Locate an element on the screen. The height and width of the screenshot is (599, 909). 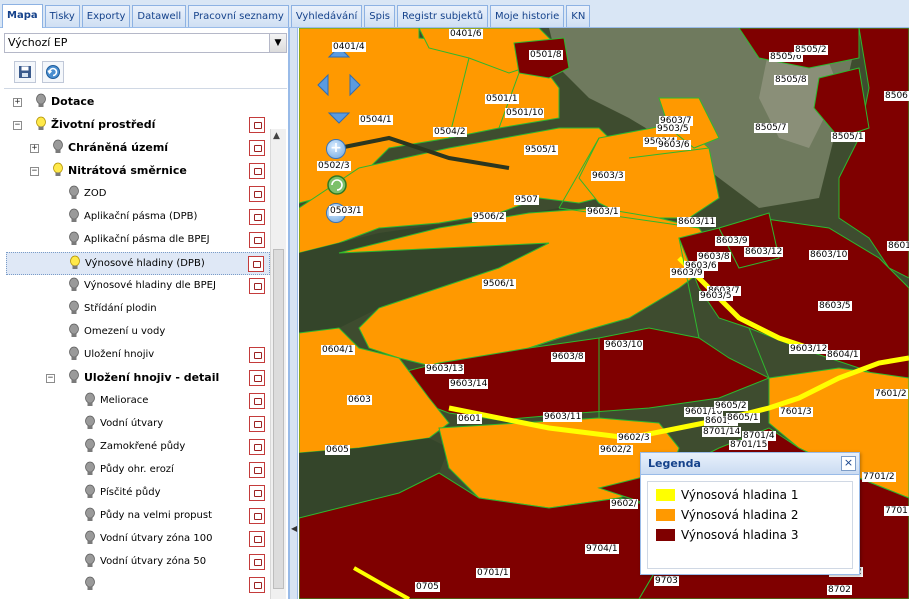
parcel-label: 7601/2 is located at coordinates (891, 394).